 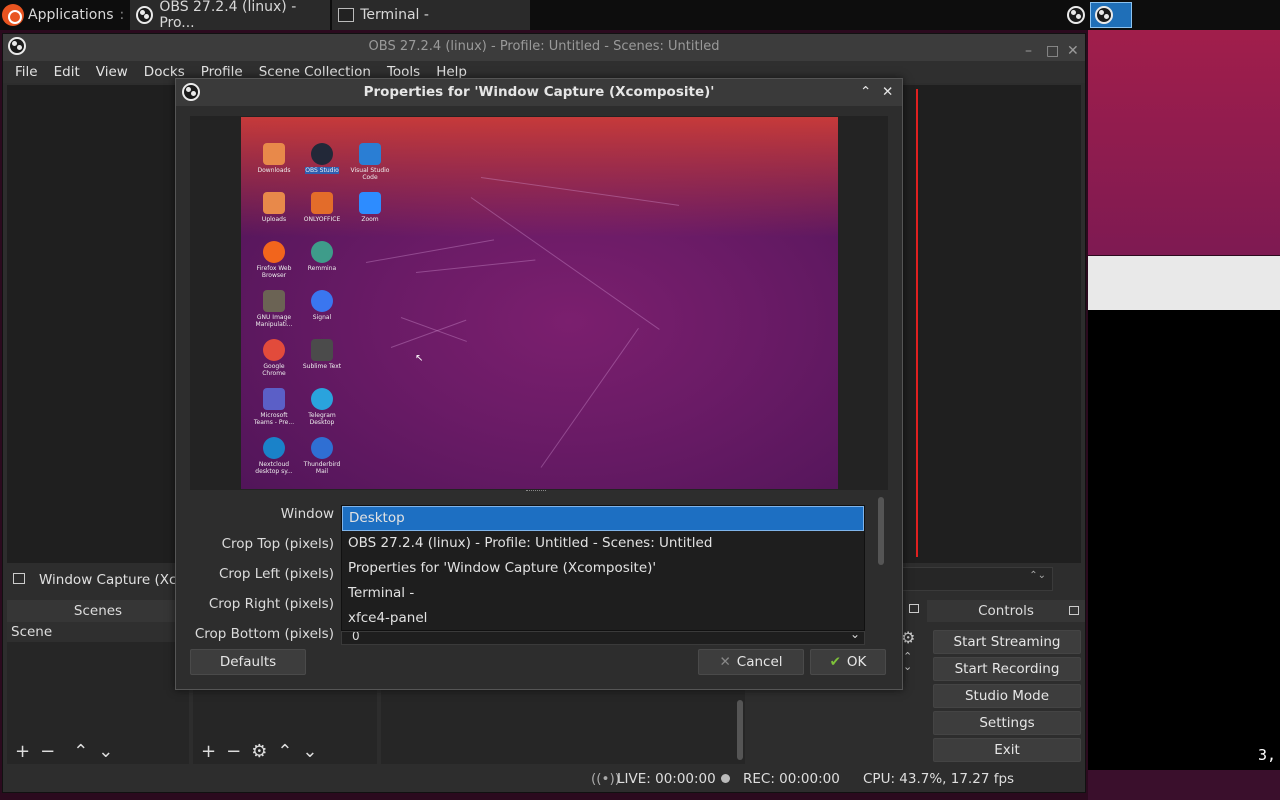 What do you see at coordinates (908, 637) in the screenshot?
I see `transition-gear-icon: ⚙` at bounding box center [908, 637].